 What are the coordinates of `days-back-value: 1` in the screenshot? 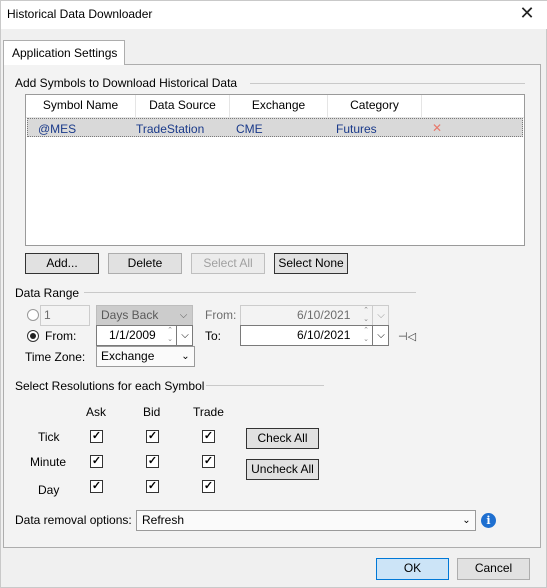 It's located at (47, 315).